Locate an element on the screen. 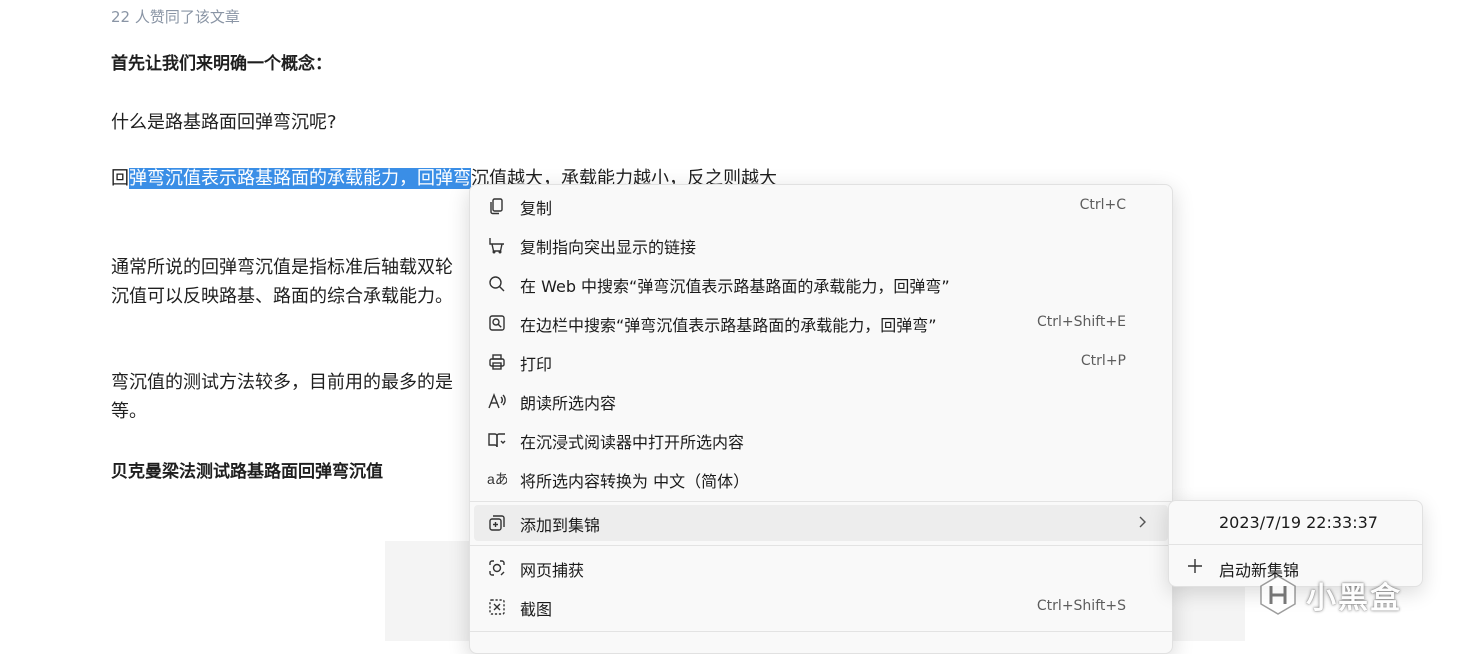 The width and height of the screenshot is (1471, 654). menu-item-shortcut: Ctrl+Shift+S is located at coordinates (1081, 606).